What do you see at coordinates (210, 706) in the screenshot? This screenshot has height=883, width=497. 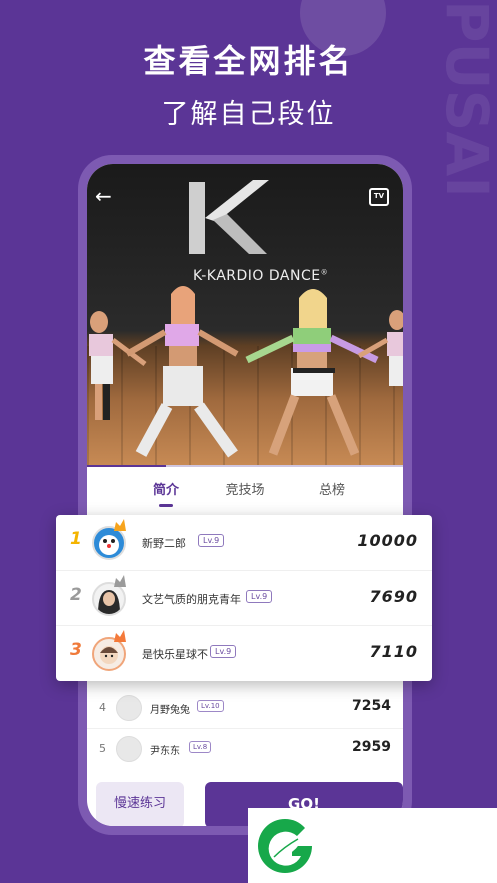 I see `level-badge: Lv.10` at bounding box center [210, 706].